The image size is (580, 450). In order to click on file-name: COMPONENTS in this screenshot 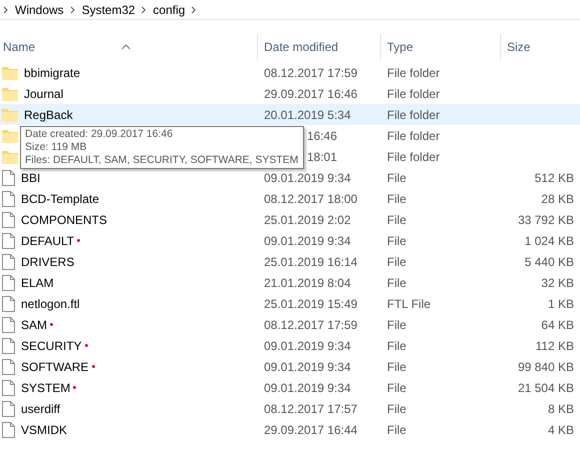, I will do `click(64, 219)`.